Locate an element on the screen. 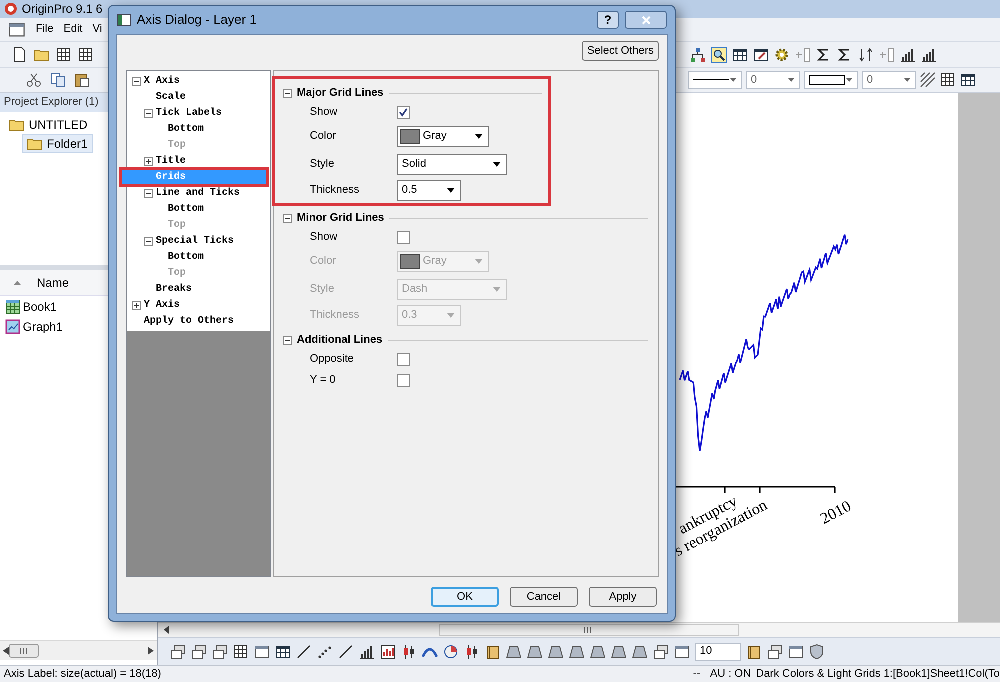  page-icon is located at coordinates (20, 54).